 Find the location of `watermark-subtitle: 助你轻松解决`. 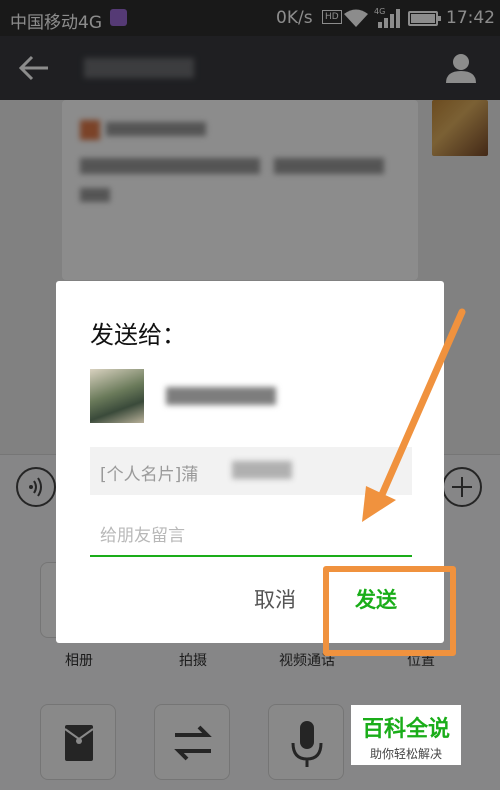

watermark-subtitle: 助你轻松解决 is located at coordinates (405, 754).